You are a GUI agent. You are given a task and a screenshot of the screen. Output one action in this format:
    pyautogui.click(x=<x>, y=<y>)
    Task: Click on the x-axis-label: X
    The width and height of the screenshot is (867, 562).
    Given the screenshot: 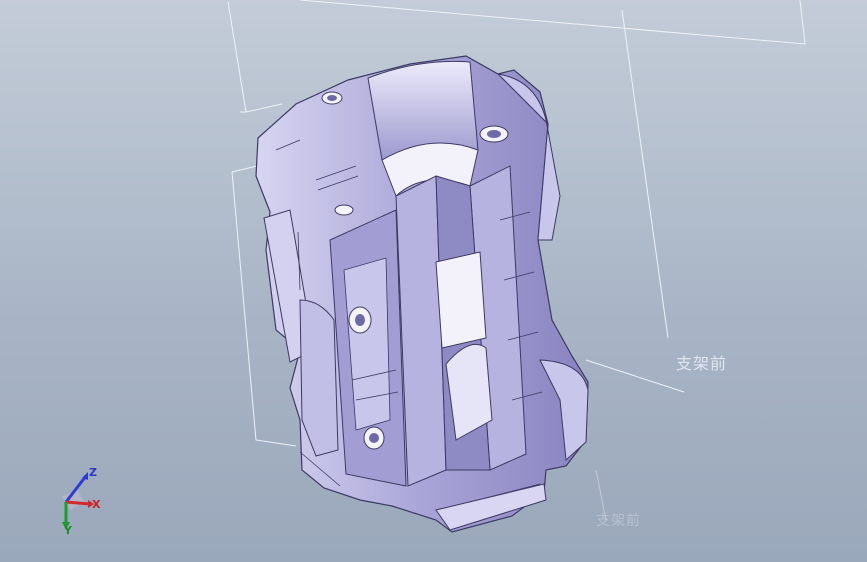 What is the action you would take?
    pyautogui.click(x=96, y=504)
    